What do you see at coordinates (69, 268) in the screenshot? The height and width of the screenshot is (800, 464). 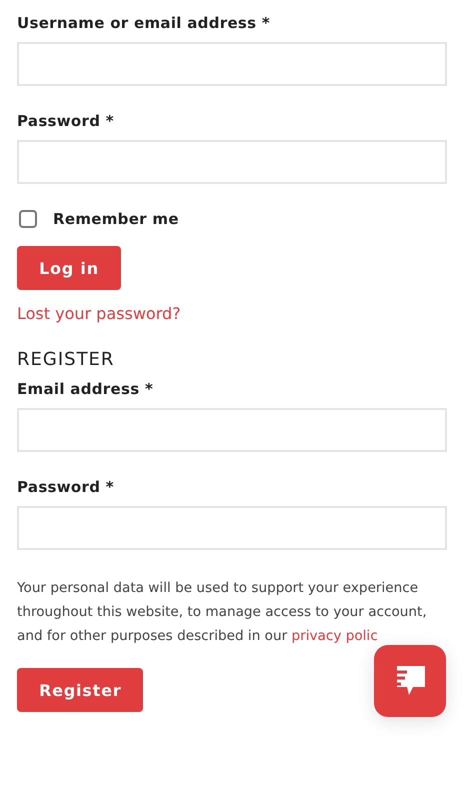 I see `login-button: Log in` at bounding box center [69, 268].